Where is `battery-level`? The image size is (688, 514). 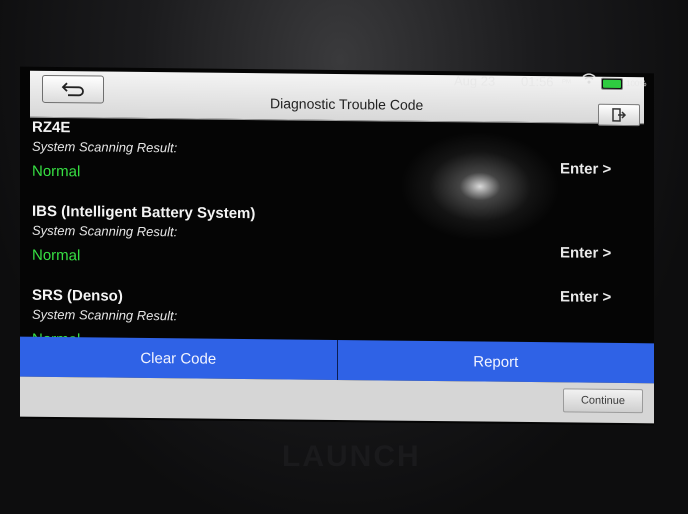 battery-level is located at coordinates (612, 83).